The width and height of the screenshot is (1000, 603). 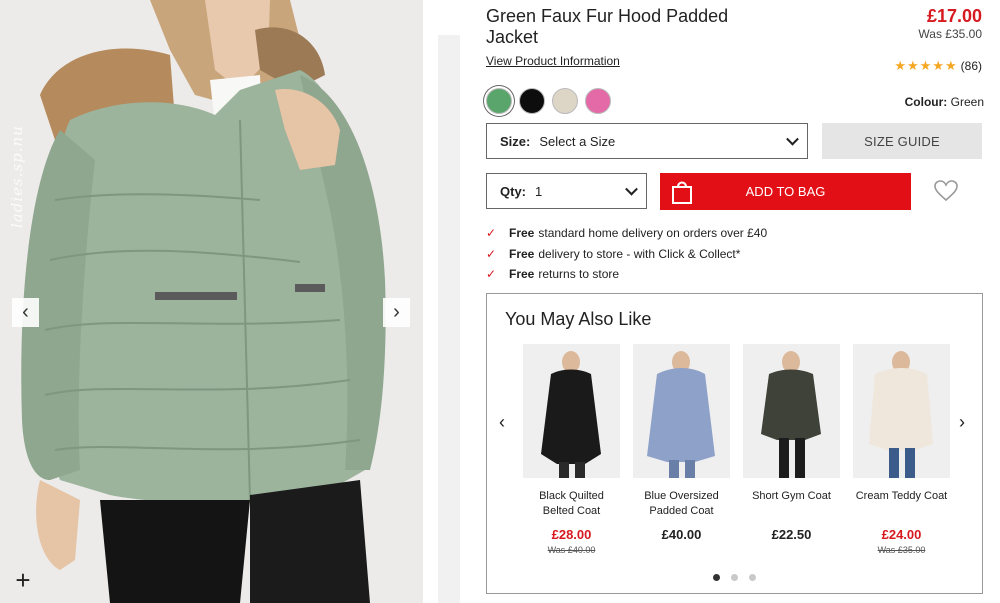 I want to click on swatch-pink, so click(x=598, y=101).